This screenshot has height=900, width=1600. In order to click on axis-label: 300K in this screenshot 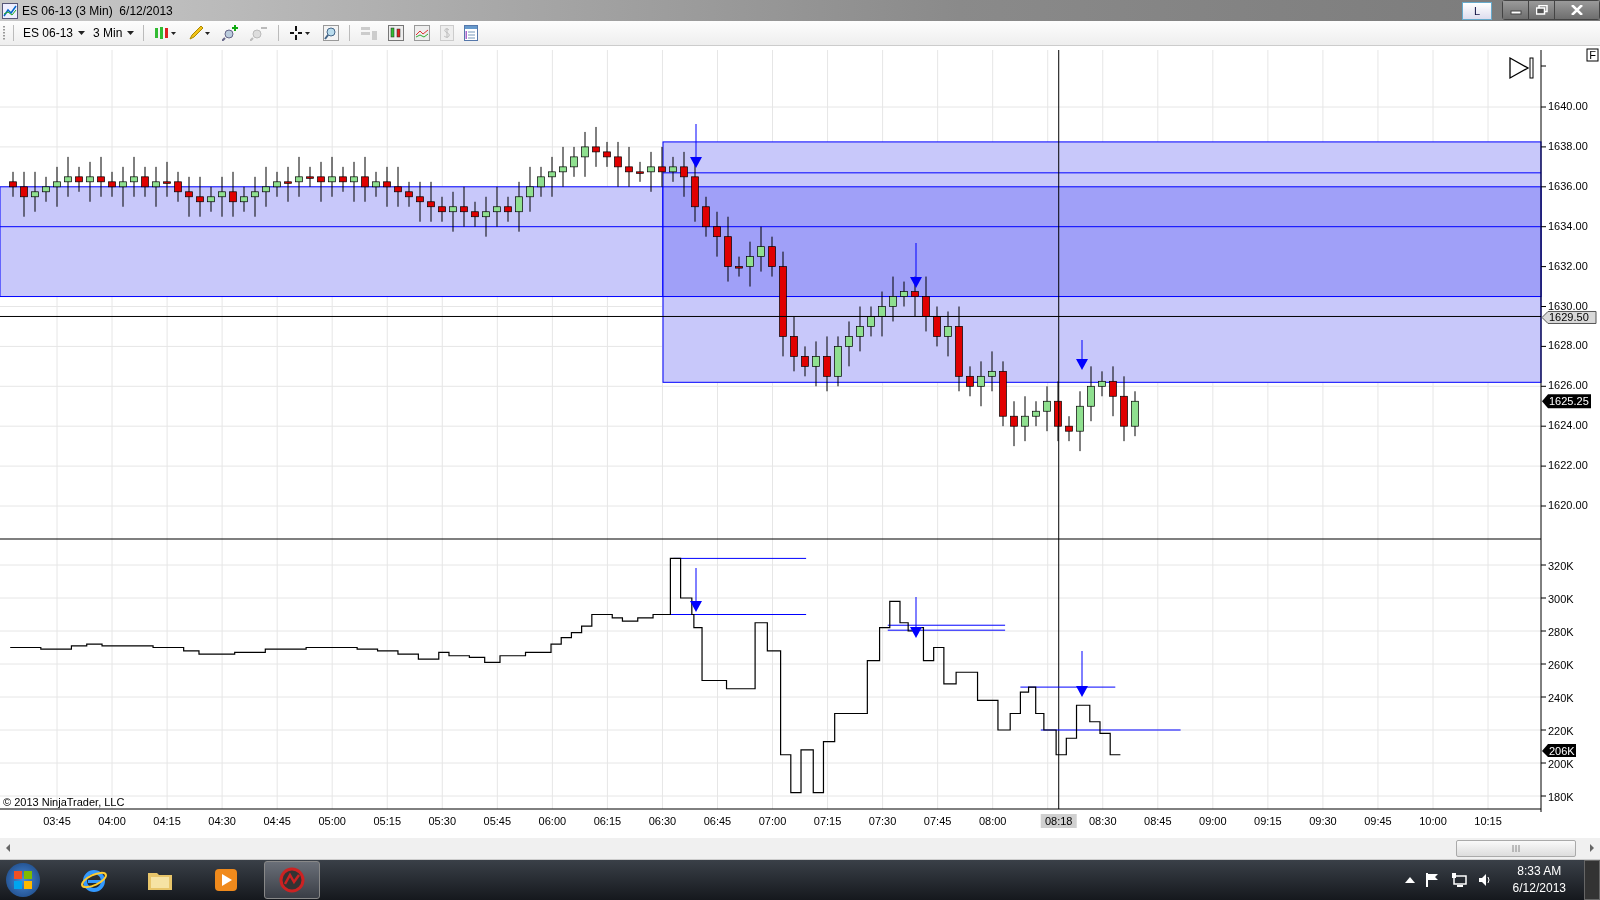, I will do `click(1561, 598)`.